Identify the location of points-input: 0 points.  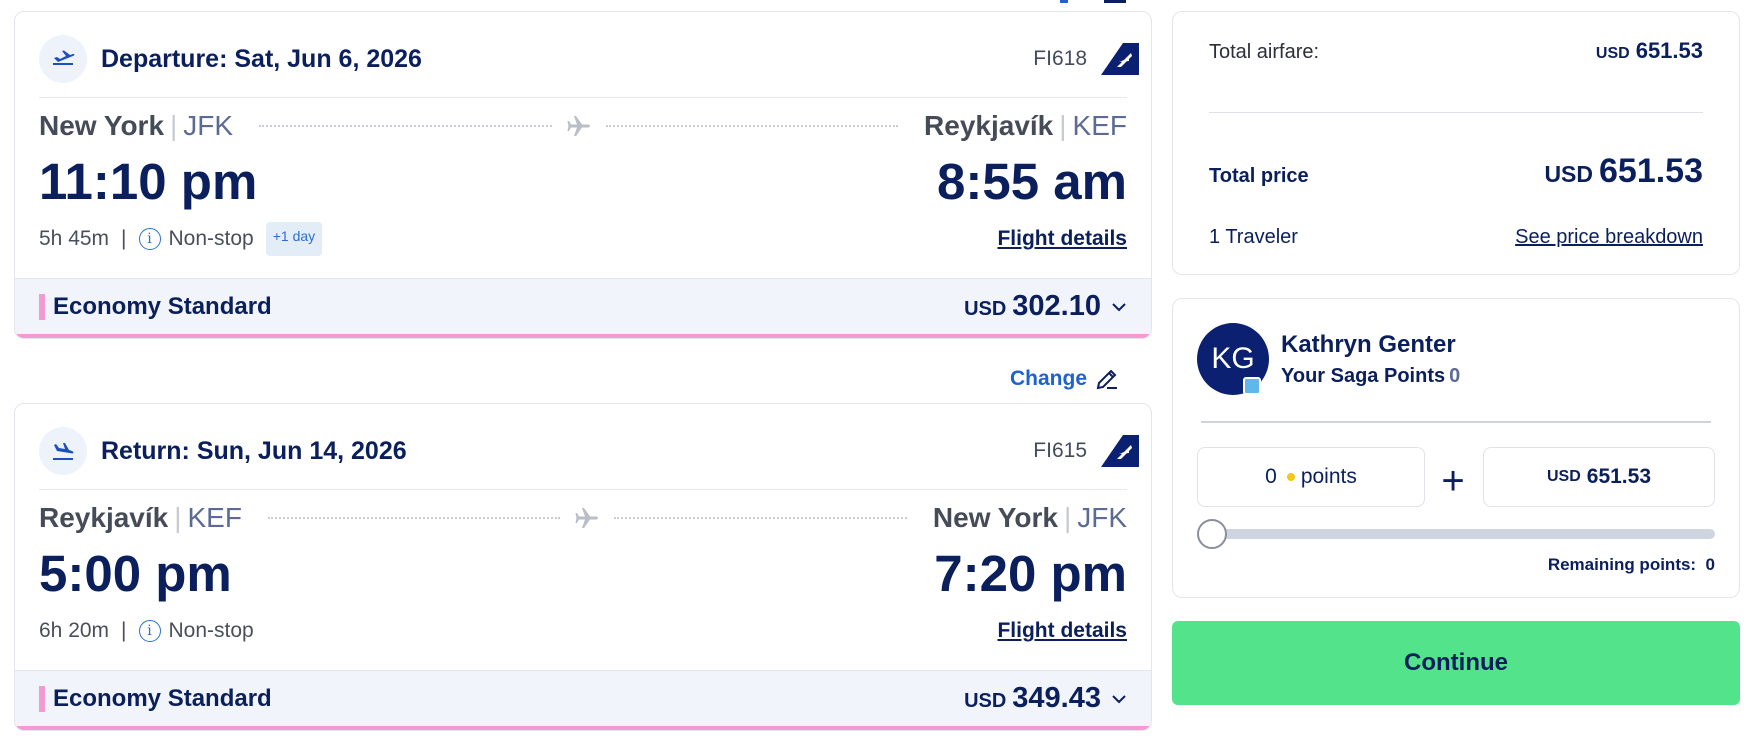
(1311, 477).